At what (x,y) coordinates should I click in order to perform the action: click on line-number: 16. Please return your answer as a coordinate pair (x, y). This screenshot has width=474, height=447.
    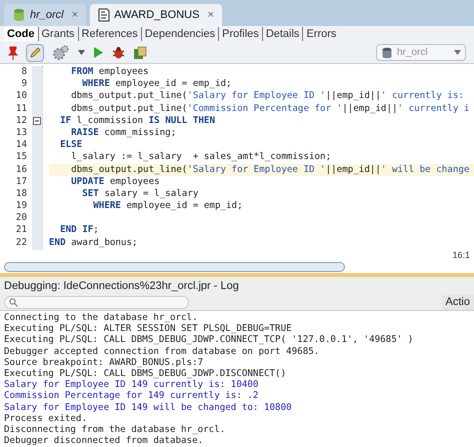
    Looking at the image, I should click on (21, 170).